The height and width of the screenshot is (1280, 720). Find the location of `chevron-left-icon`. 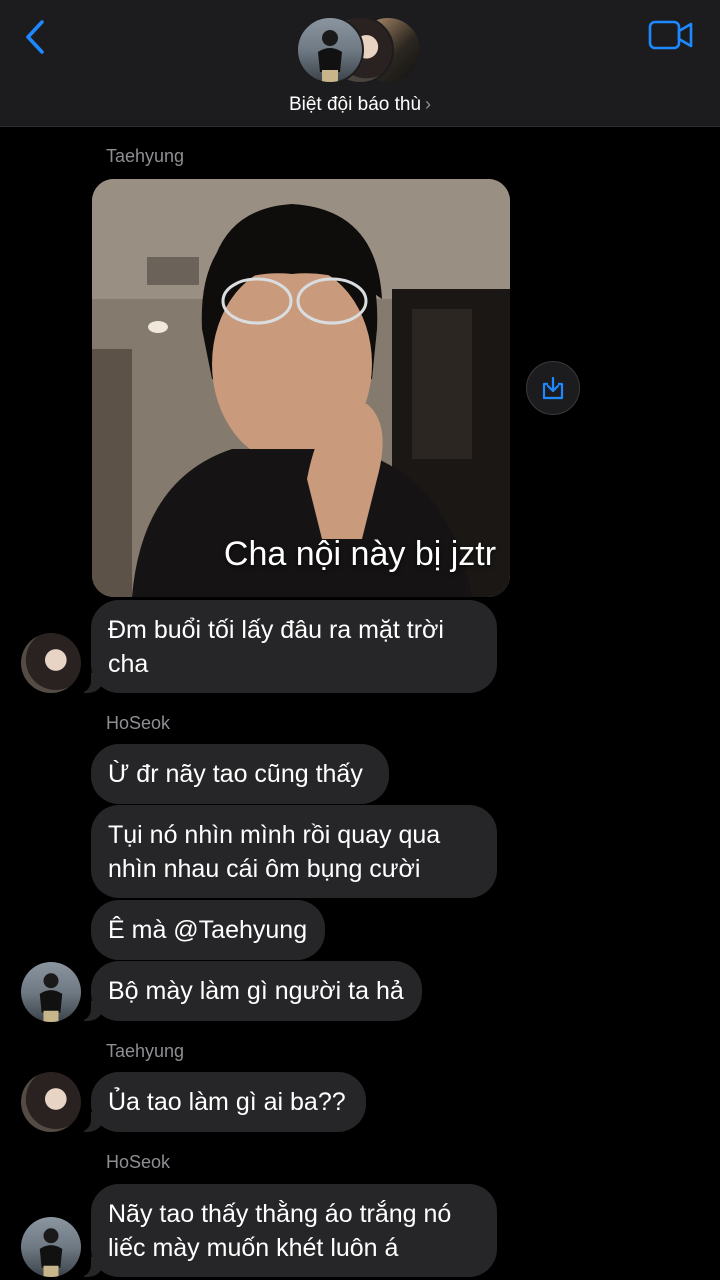

chevron-left-icon is located at coordinates (35, 37).